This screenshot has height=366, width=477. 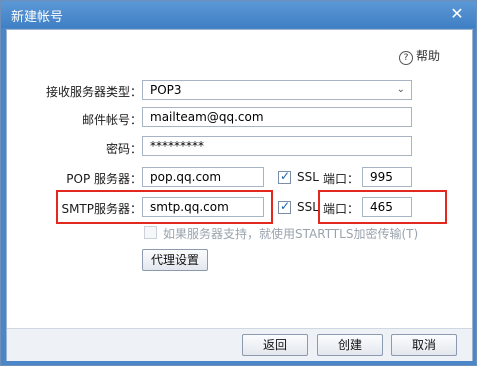 What do you see at coordinates (400, 89) in the screenshot?
I see `chevron-down-icon: ⌄` at bounding box center [400, 89].